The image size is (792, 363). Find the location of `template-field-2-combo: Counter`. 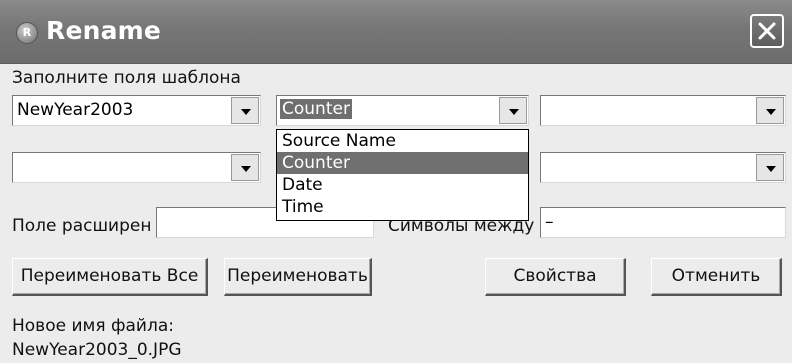

template-field-2-combo: Counter is located at coordinates (402, 110).